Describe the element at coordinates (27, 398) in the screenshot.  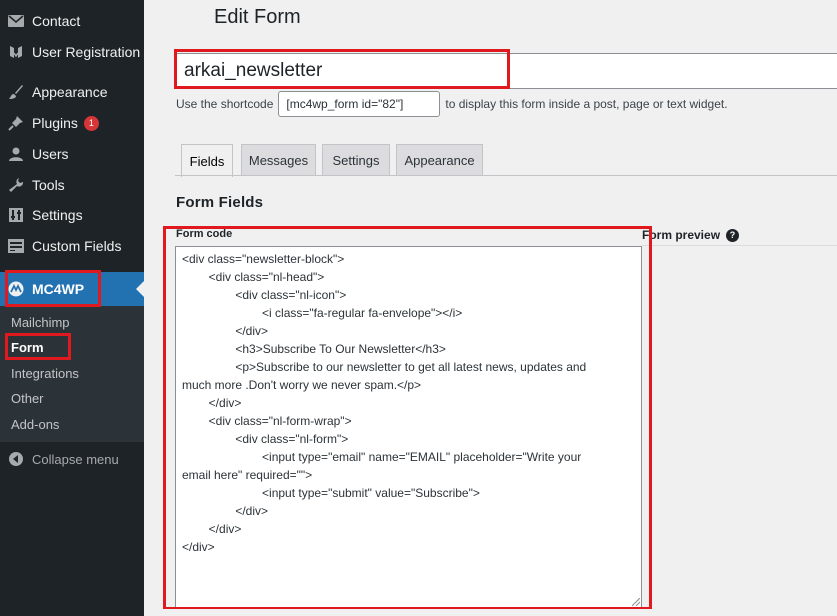
I see `submenu-item-other: Other` at that location.